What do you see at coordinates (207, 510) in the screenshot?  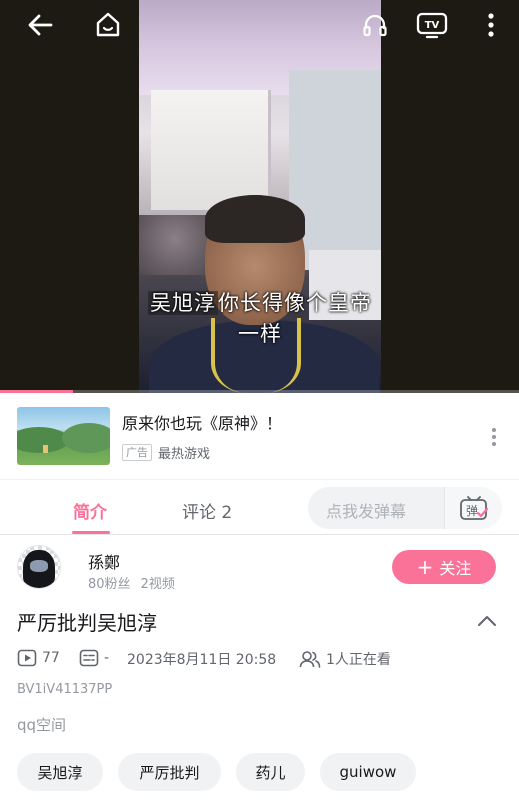 I see `tab-comments: 评论 2` at bounding box center [207, 510].